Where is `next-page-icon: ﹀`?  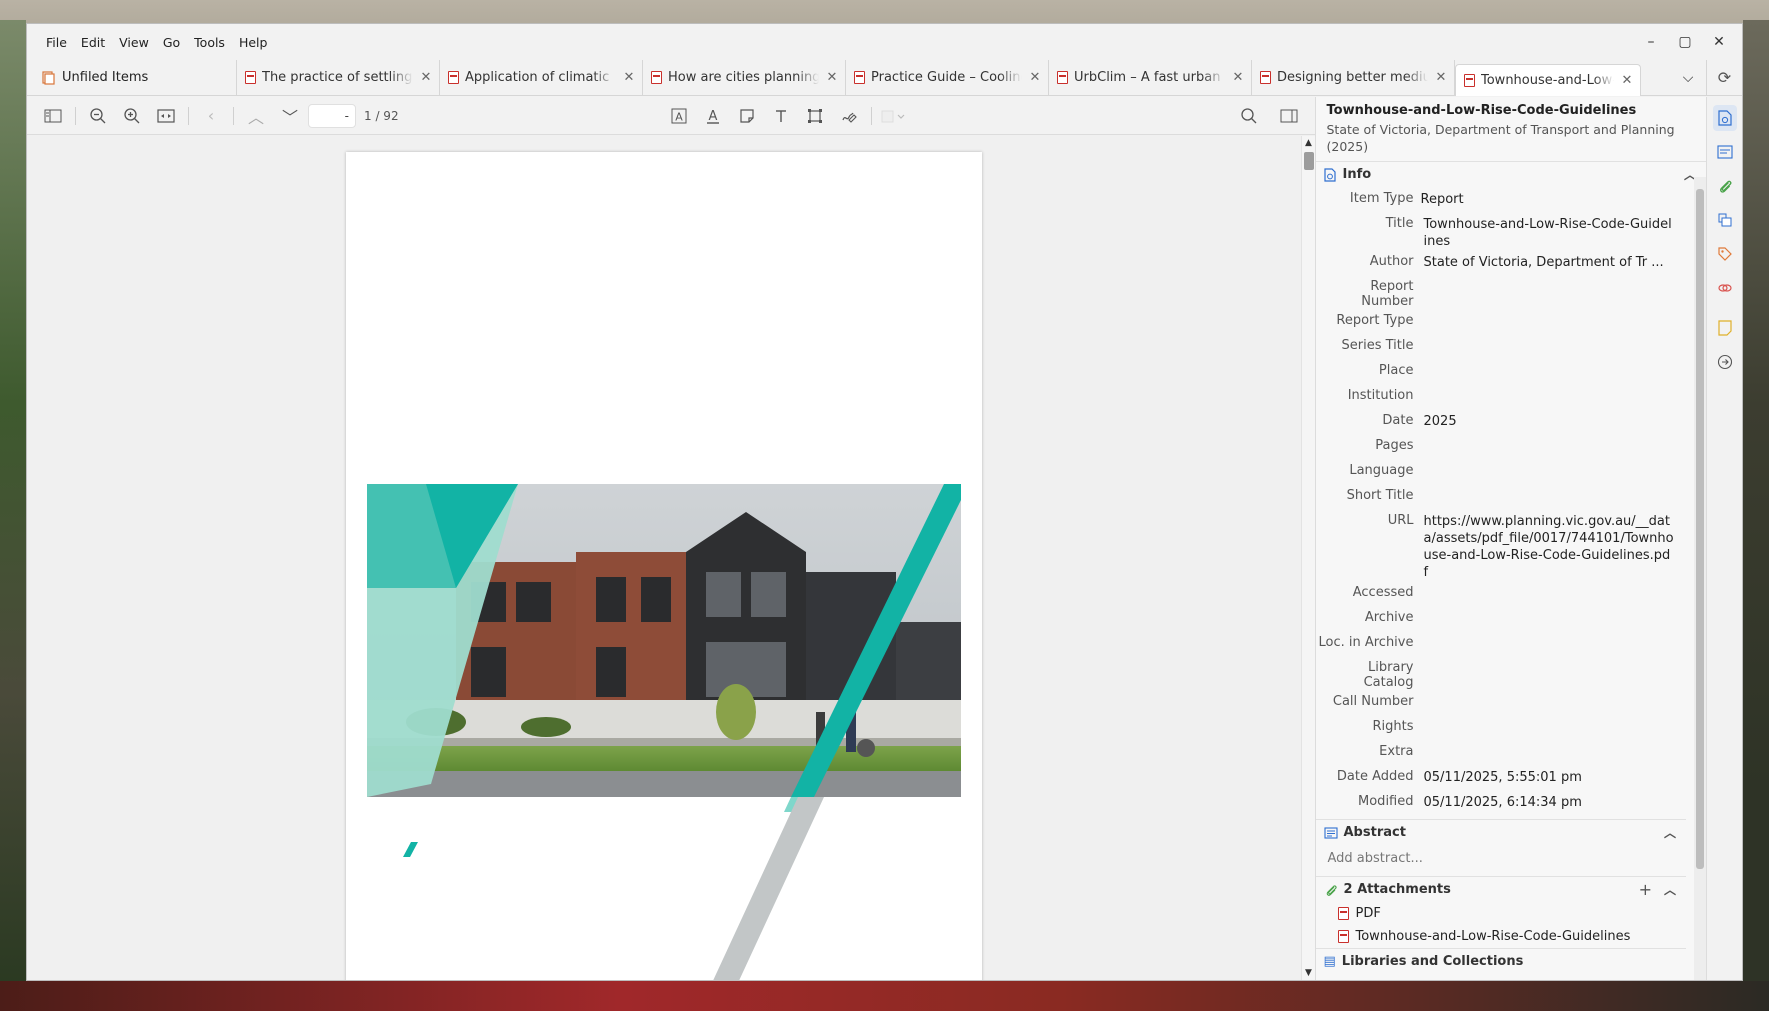 next-page-icon: ﹀ is located at coordinates (290, 116).